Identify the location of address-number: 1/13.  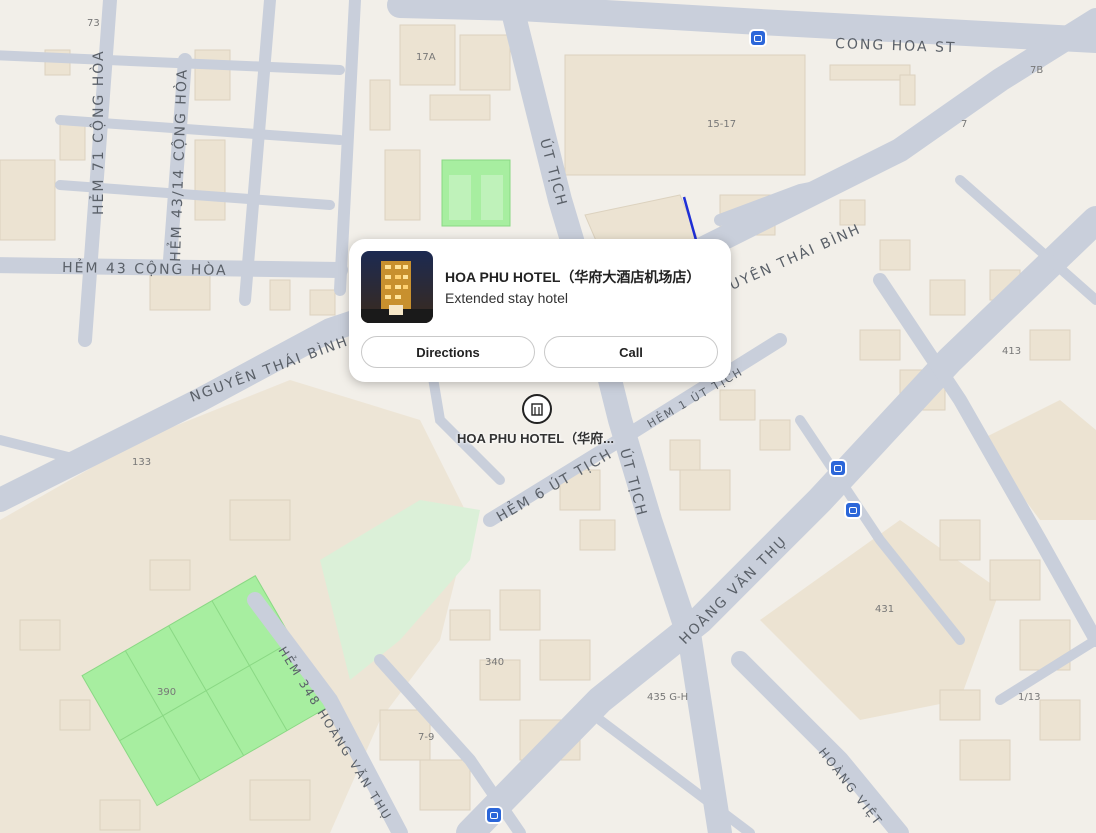
(1029, 697).